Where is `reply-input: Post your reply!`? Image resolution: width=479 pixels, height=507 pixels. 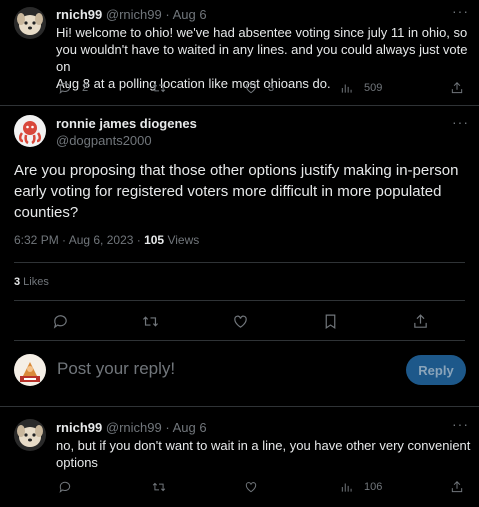
reply-input: Post your reply! is located at coordinates (116, 369).